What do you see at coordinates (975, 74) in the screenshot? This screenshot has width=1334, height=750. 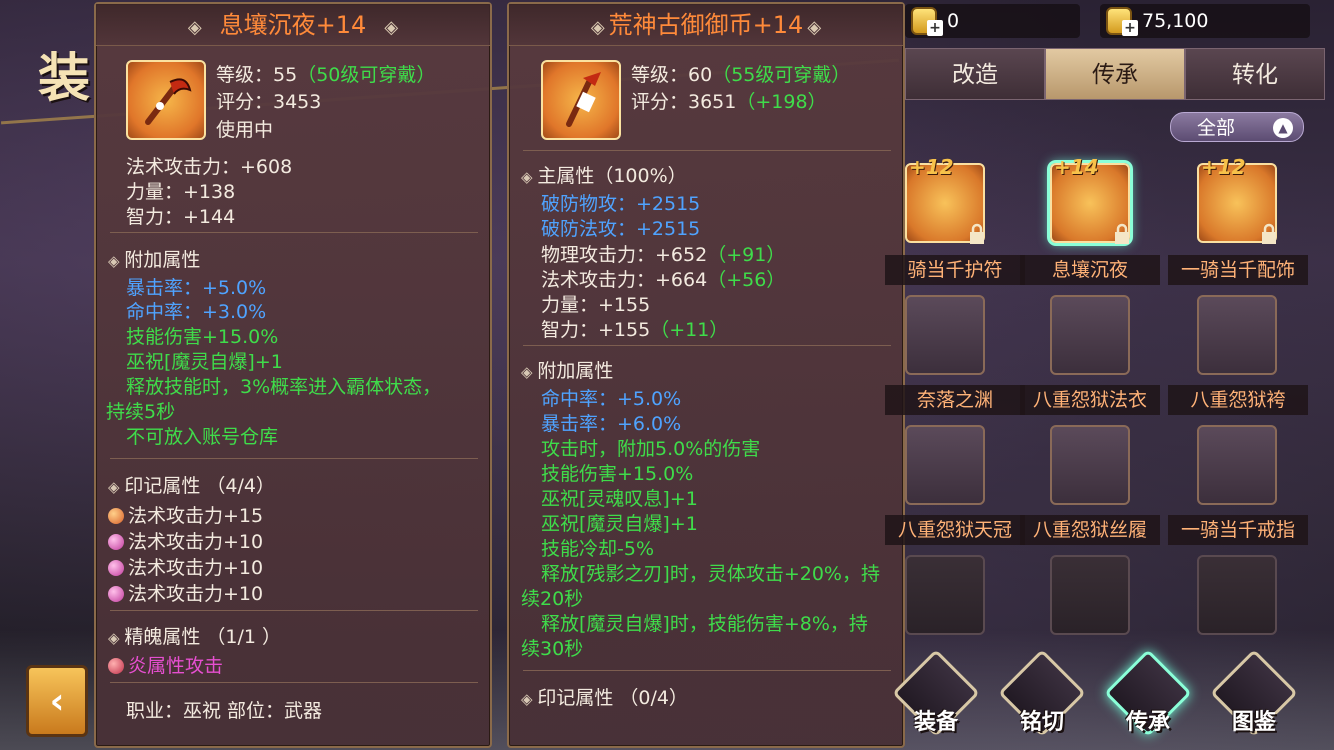 I see `tab-modify: 改造` at bounding box center [975, 74].